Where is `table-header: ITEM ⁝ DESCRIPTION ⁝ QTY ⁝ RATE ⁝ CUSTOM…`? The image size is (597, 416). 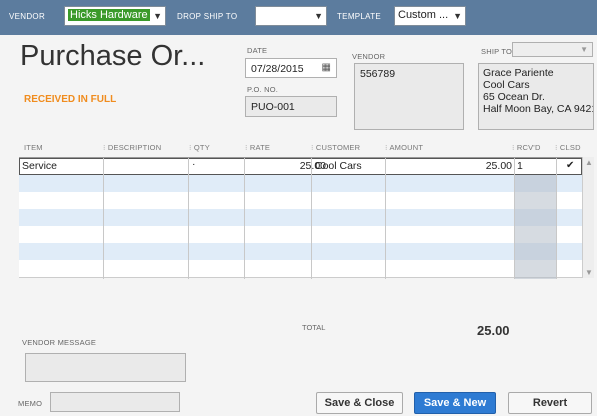
table-header: ITEM ⁝ DESCRIPTION ⁝ QTY ⁝ RATE ⁝ CUSTOM… is located at coordinates (306, 148).